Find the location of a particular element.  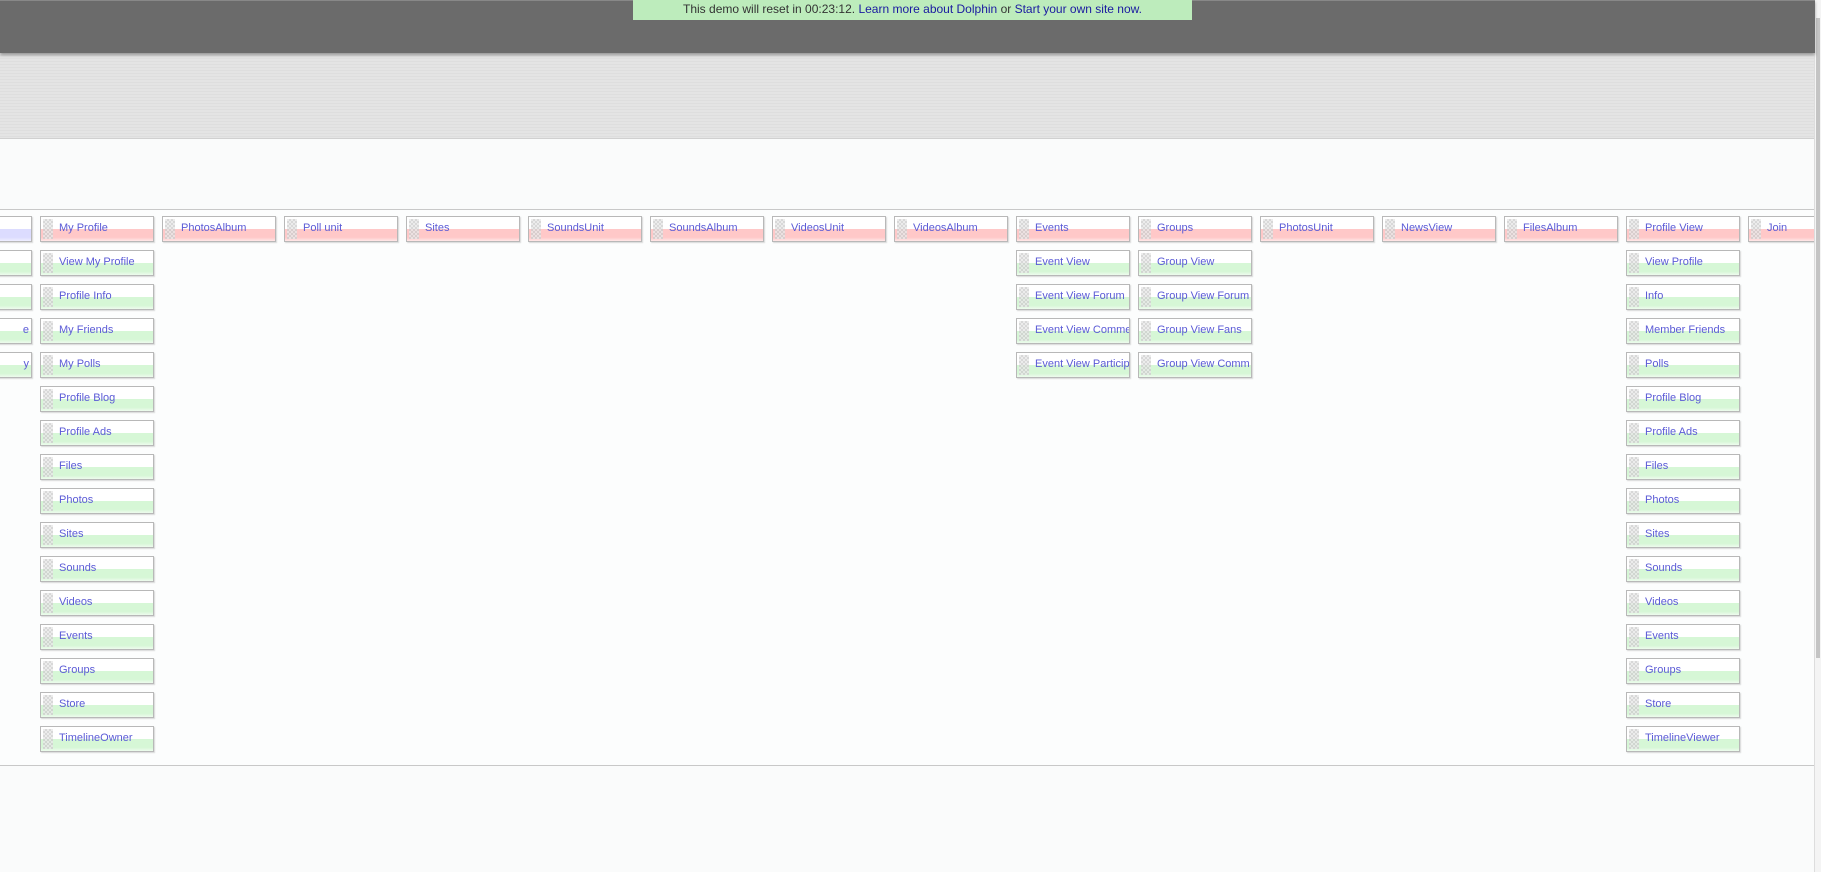

menu-sub-item: Event View Comme is located at coordinates (1073, 331).